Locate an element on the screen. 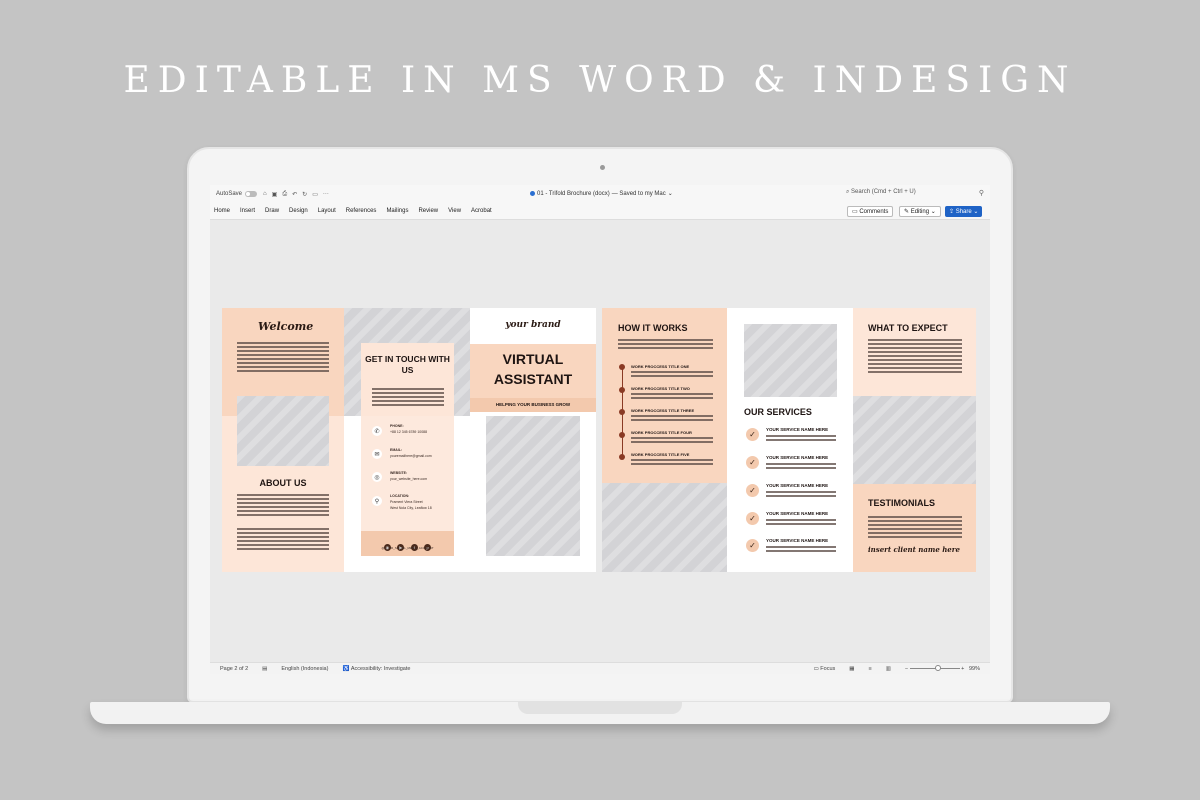 The width and height of the screenshot is (1200, 800). phone-icon: ✆ is located at coordinates (377, 431).